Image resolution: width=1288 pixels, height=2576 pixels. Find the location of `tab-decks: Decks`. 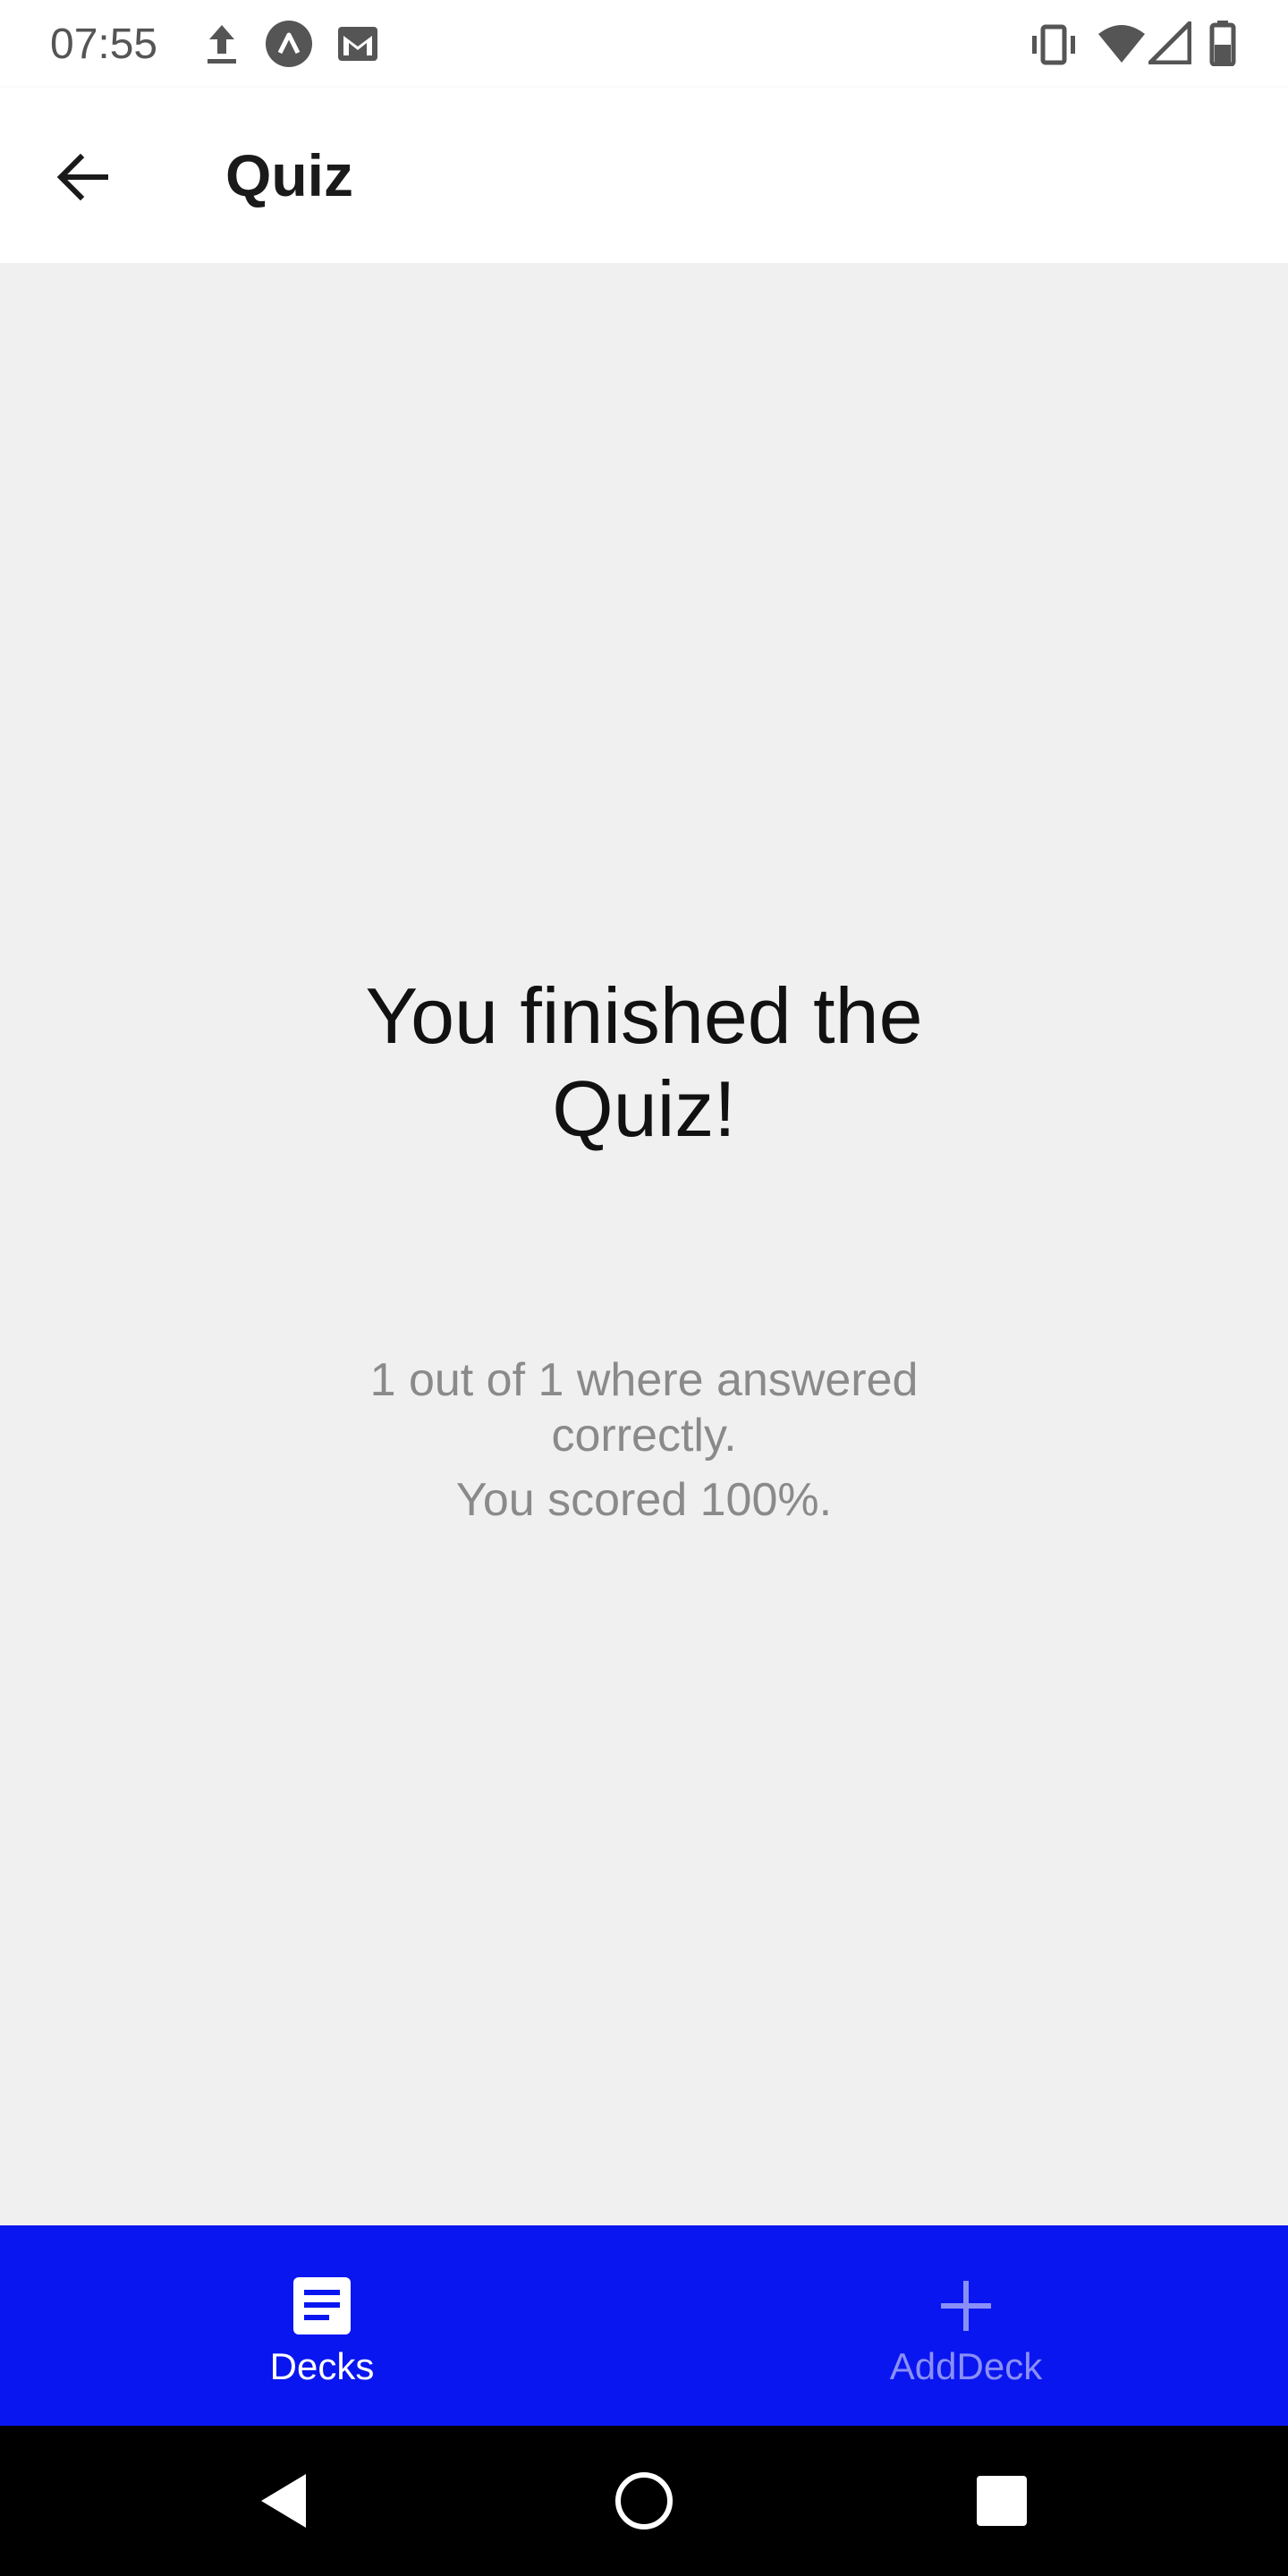

tab-decks: Decks is located at coordinates (322, 2325).